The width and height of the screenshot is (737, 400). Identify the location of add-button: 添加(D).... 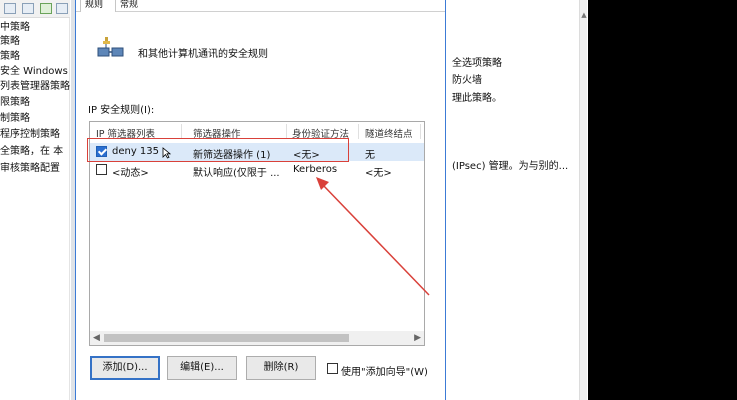
(125, 368).